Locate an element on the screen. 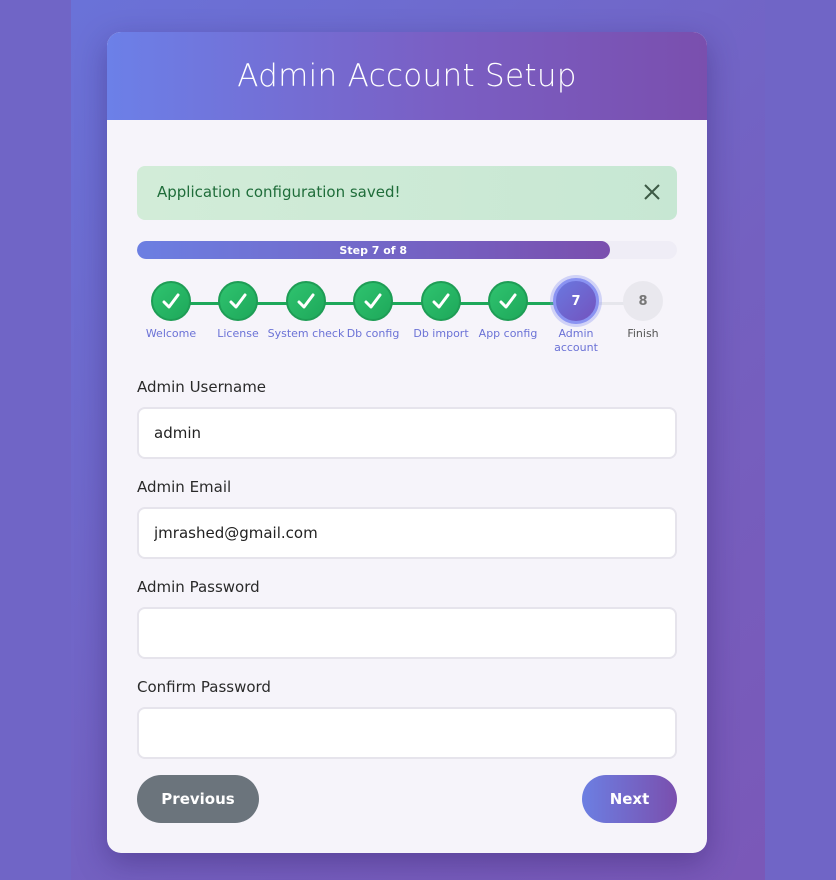 The width and height of the screenshot is (836, 880). progress-bar: Step 7 of 8 is located at coordinates (407, 250).